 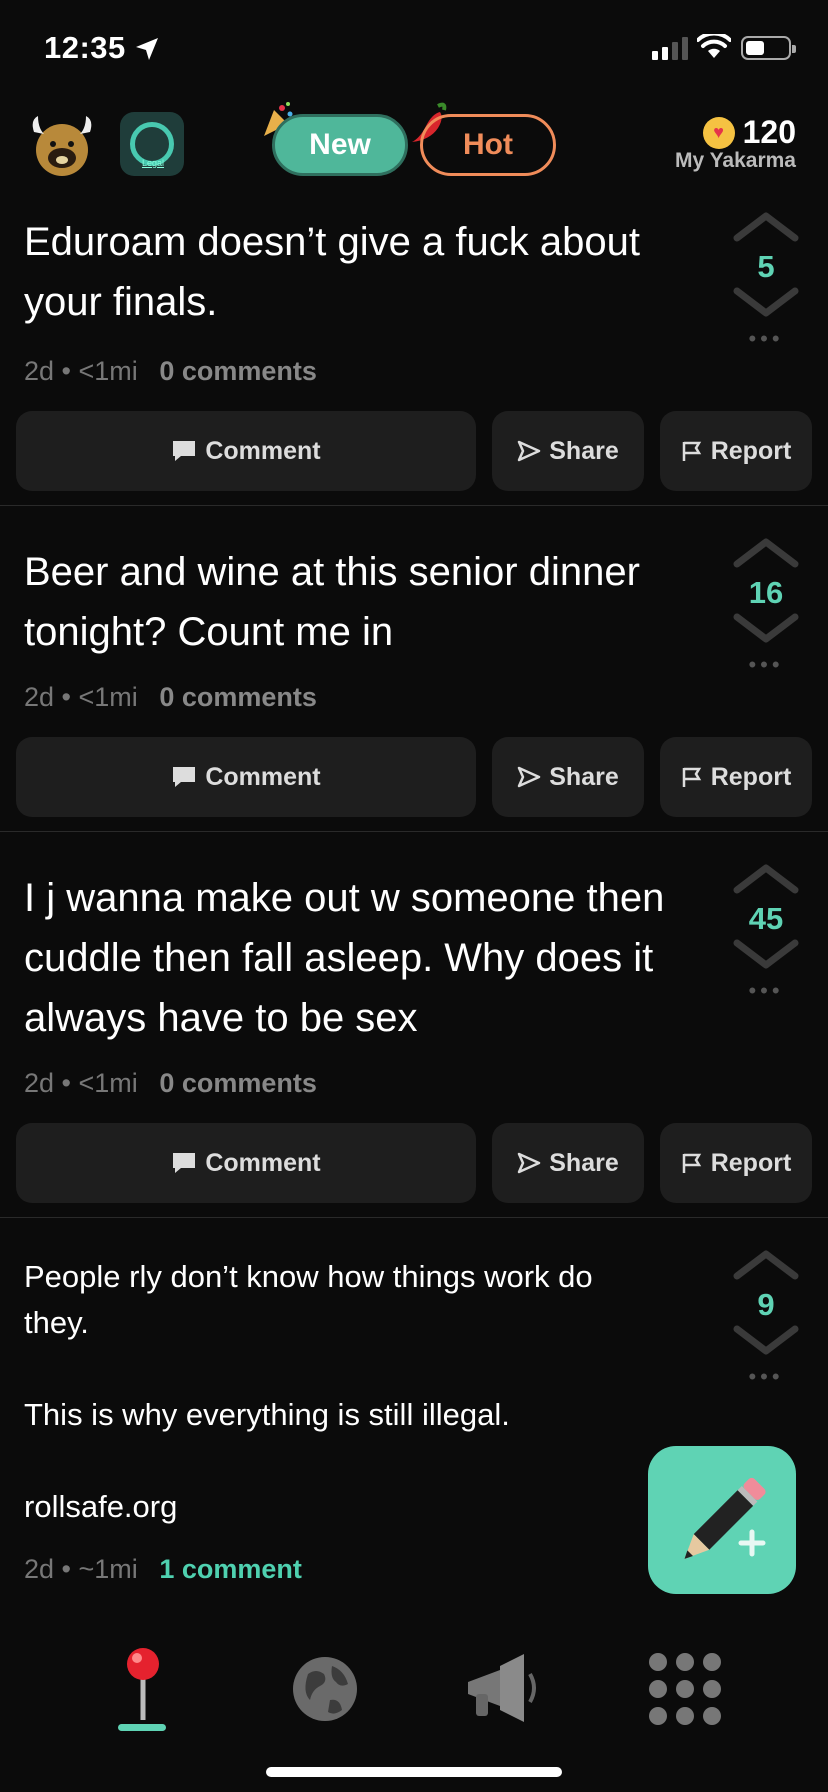 I want to click on active-tab-indicator, so click(x=142, y=1727).